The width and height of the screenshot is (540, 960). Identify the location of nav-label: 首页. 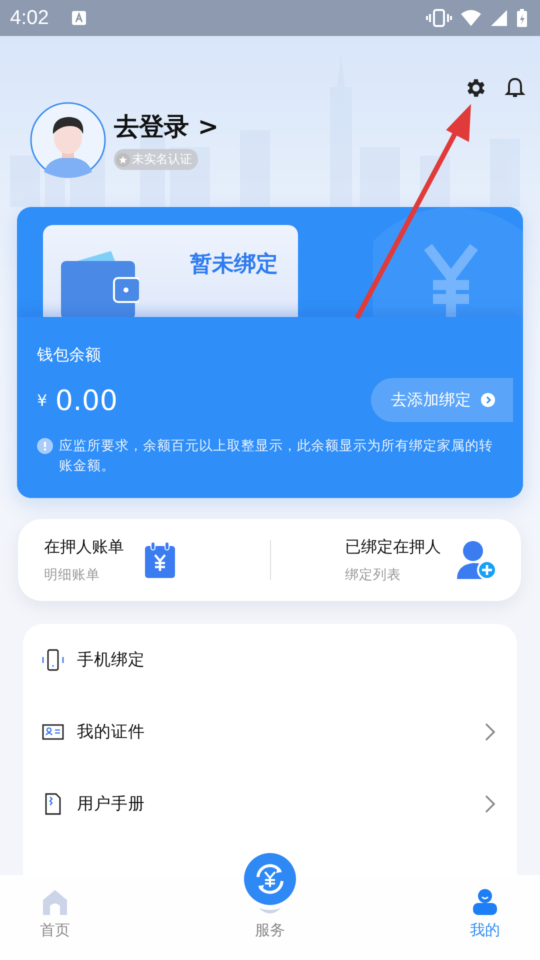
(55, 930).